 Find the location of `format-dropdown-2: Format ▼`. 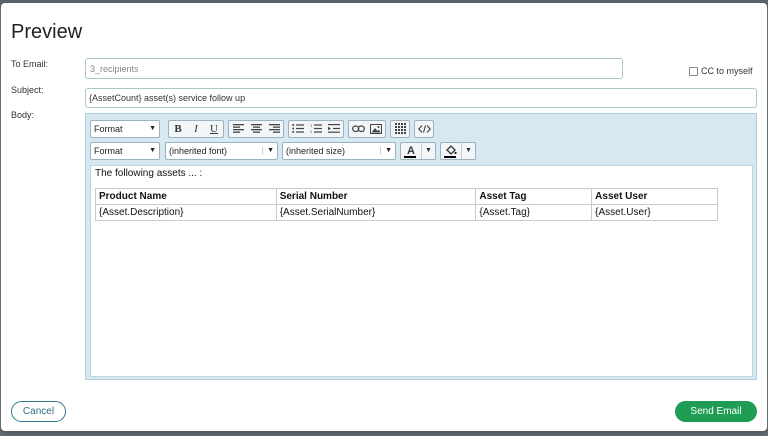

format-dropdown-2: Format ▼ is located at coordinates (125, 150).